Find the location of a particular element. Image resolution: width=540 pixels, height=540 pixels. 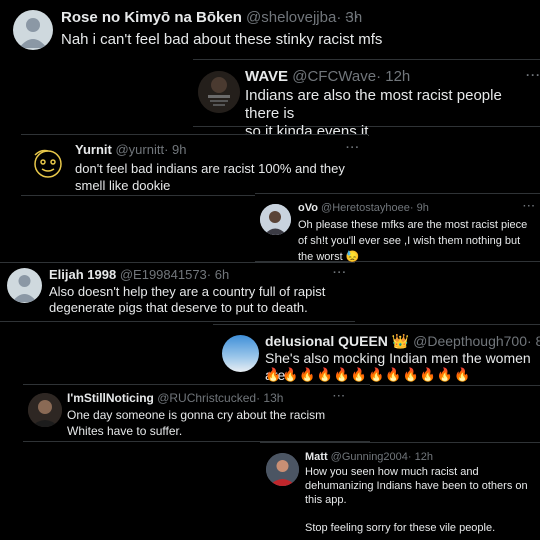

user-handle: @RUChristcucked is located at coordinates (206, 398).